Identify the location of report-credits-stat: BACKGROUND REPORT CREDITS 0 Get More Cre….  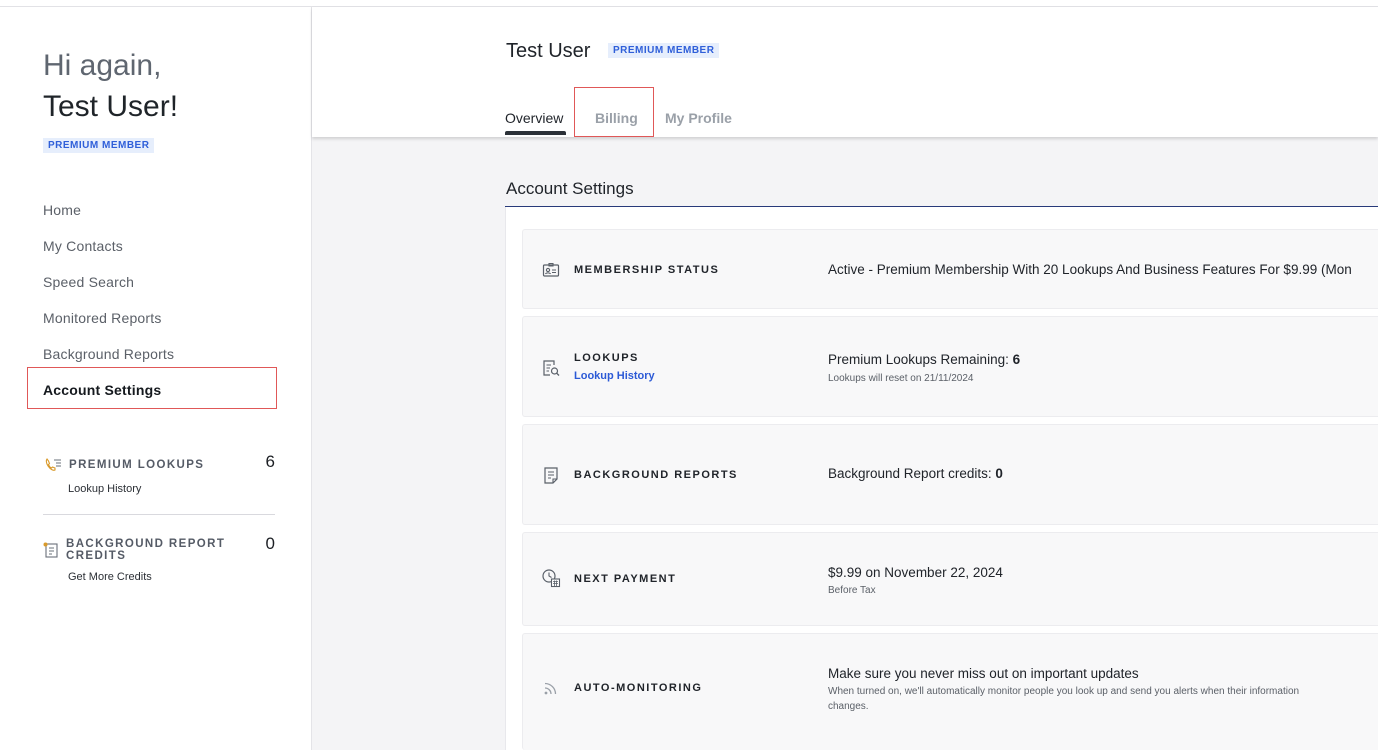
(159, 558).